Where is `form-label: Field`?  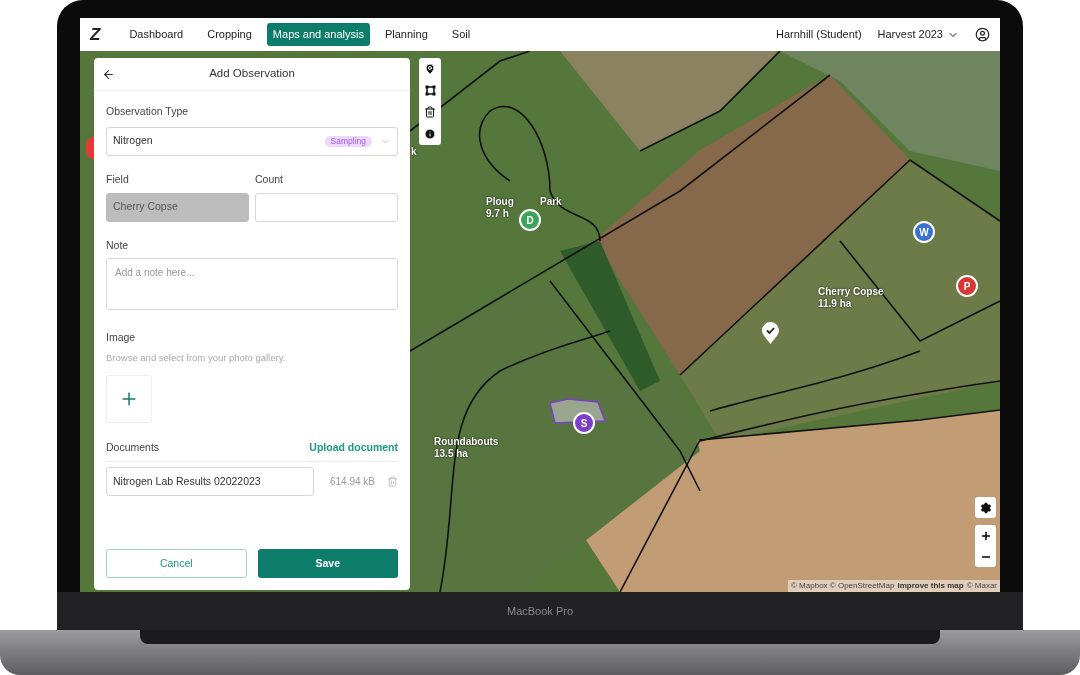 form-label: Field is located at coordinates (118, 179).